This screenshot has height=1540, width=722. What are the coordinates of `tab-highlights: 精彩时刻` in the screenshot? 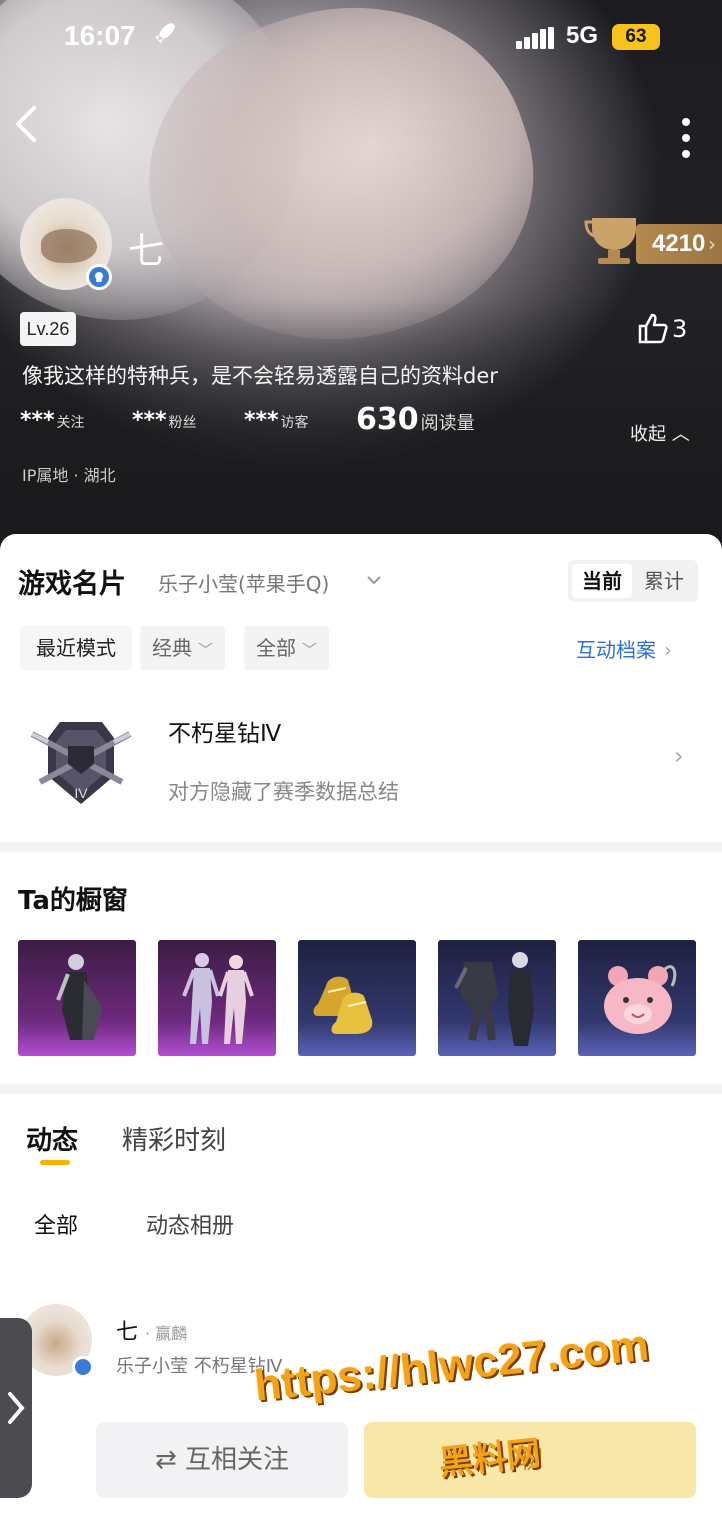 It's located at (174, 1138).